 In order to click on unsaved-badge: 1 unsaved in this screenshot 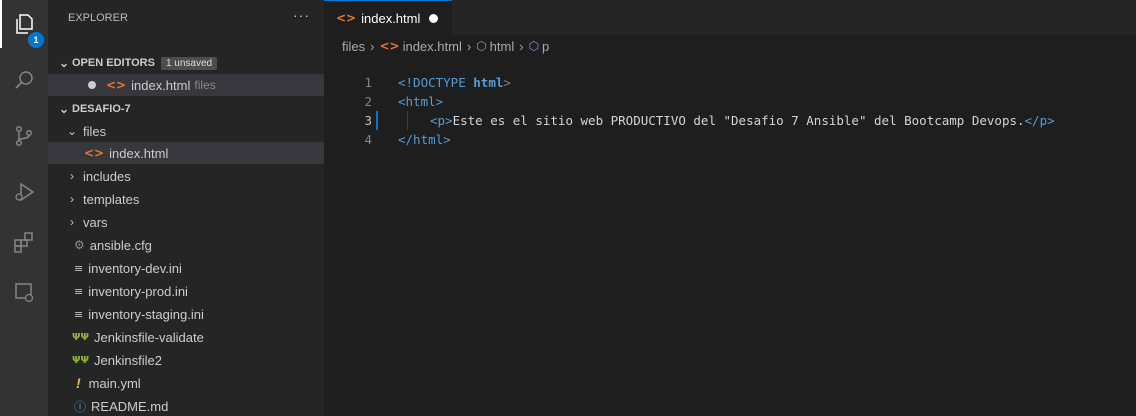, I will do `click(189, 63)`.